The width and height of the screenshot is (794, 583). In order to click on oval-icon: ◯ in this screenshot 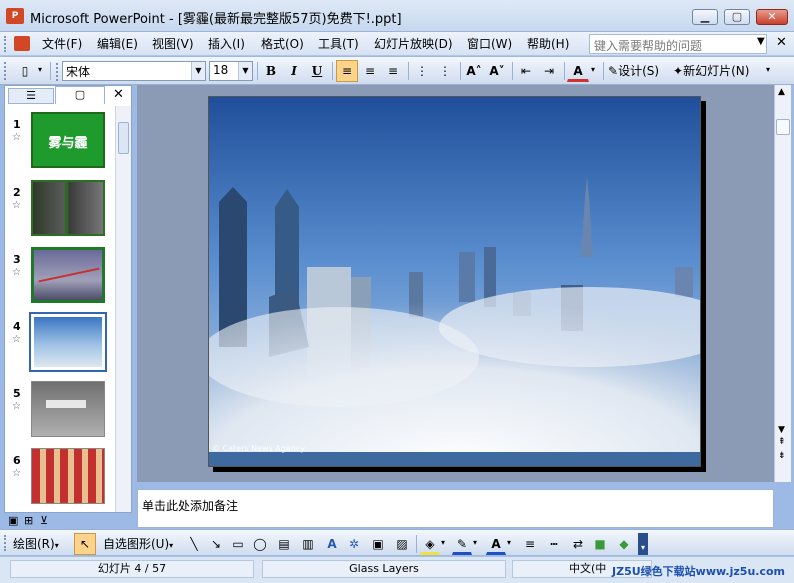, I will do `click(260, 544)`.